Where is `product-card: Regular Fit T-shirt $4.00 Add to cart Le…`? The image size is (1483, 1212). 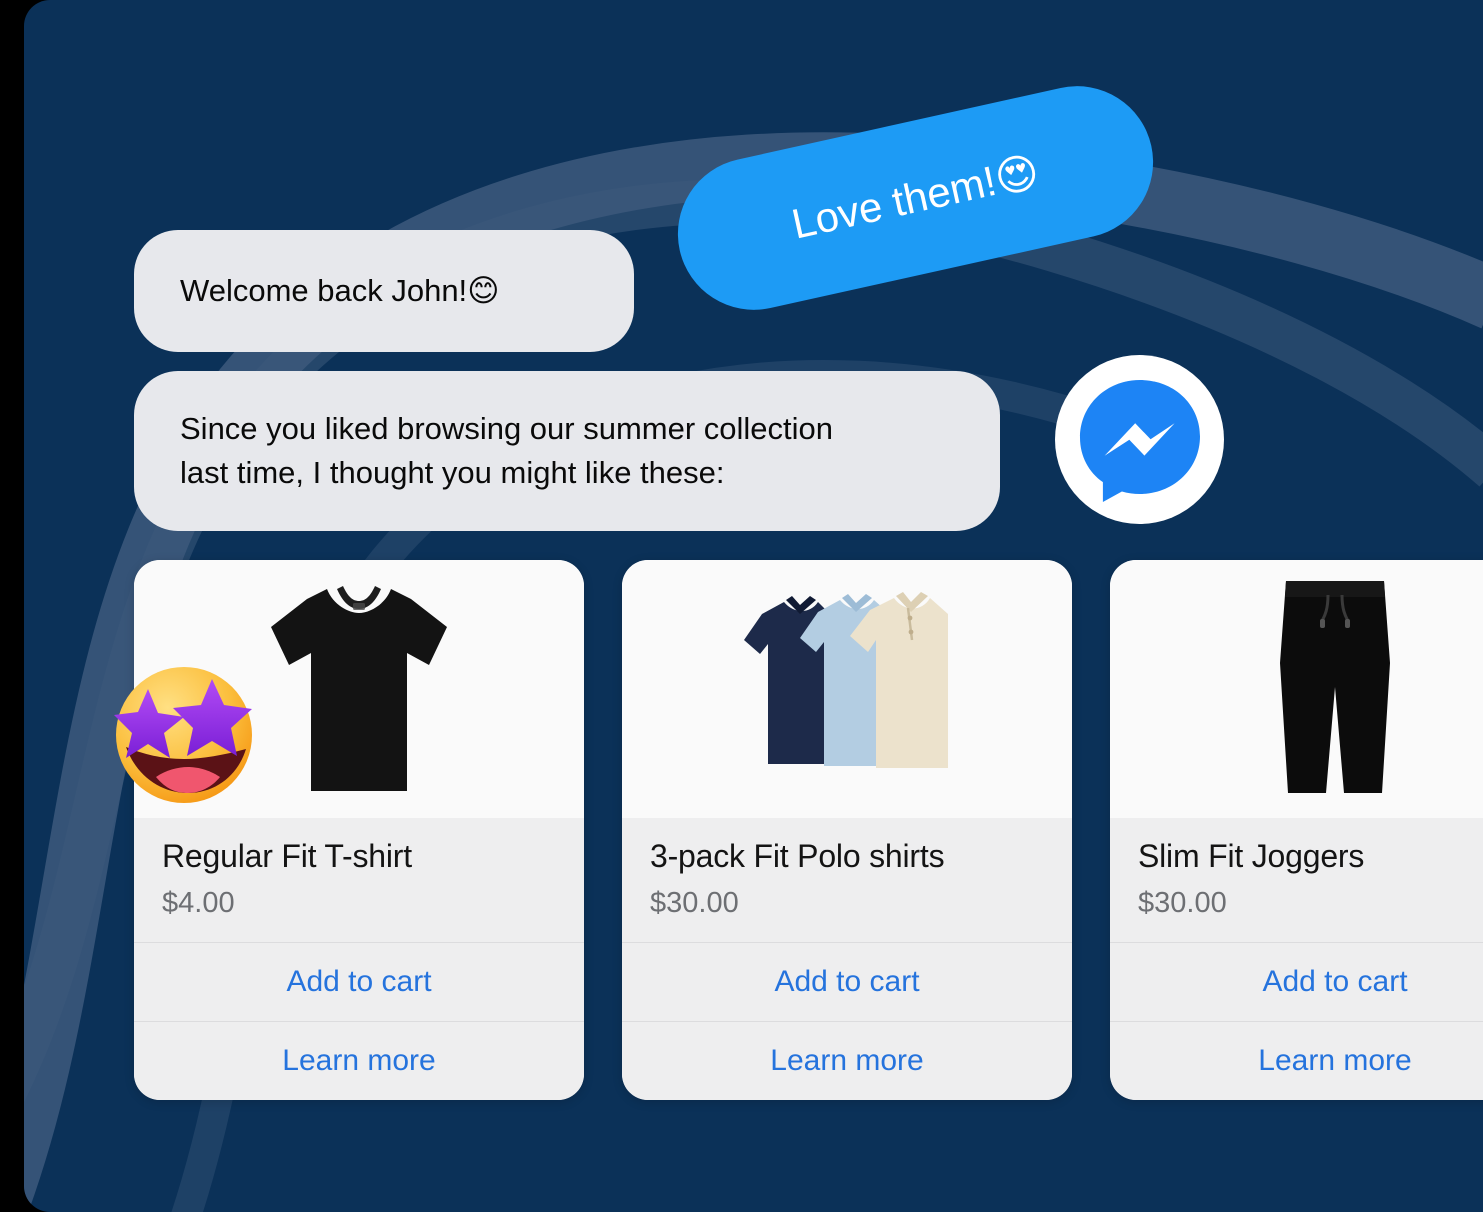
product-card: Regular Fit T-shirt $4.00 Add to cart Le… is located at coordinates (359, 830).